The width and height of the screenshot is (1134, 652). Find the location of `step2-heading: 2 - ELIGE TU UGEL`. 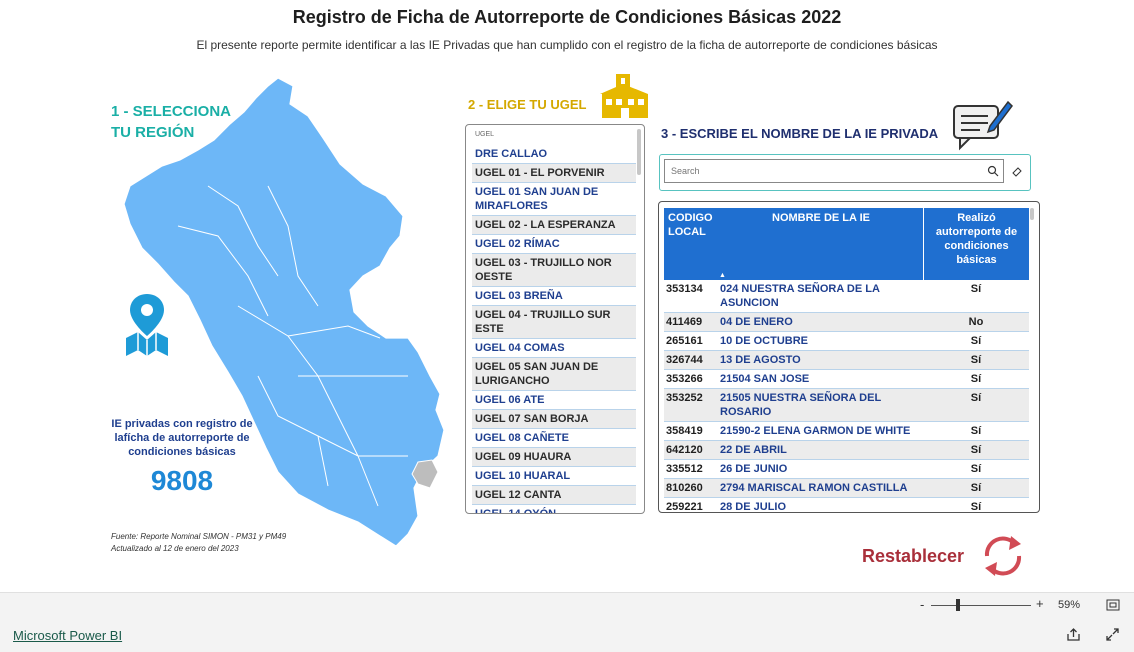

step2-heading: 2 - ELIGE TU UGEL is located at coordinates (527, 104).